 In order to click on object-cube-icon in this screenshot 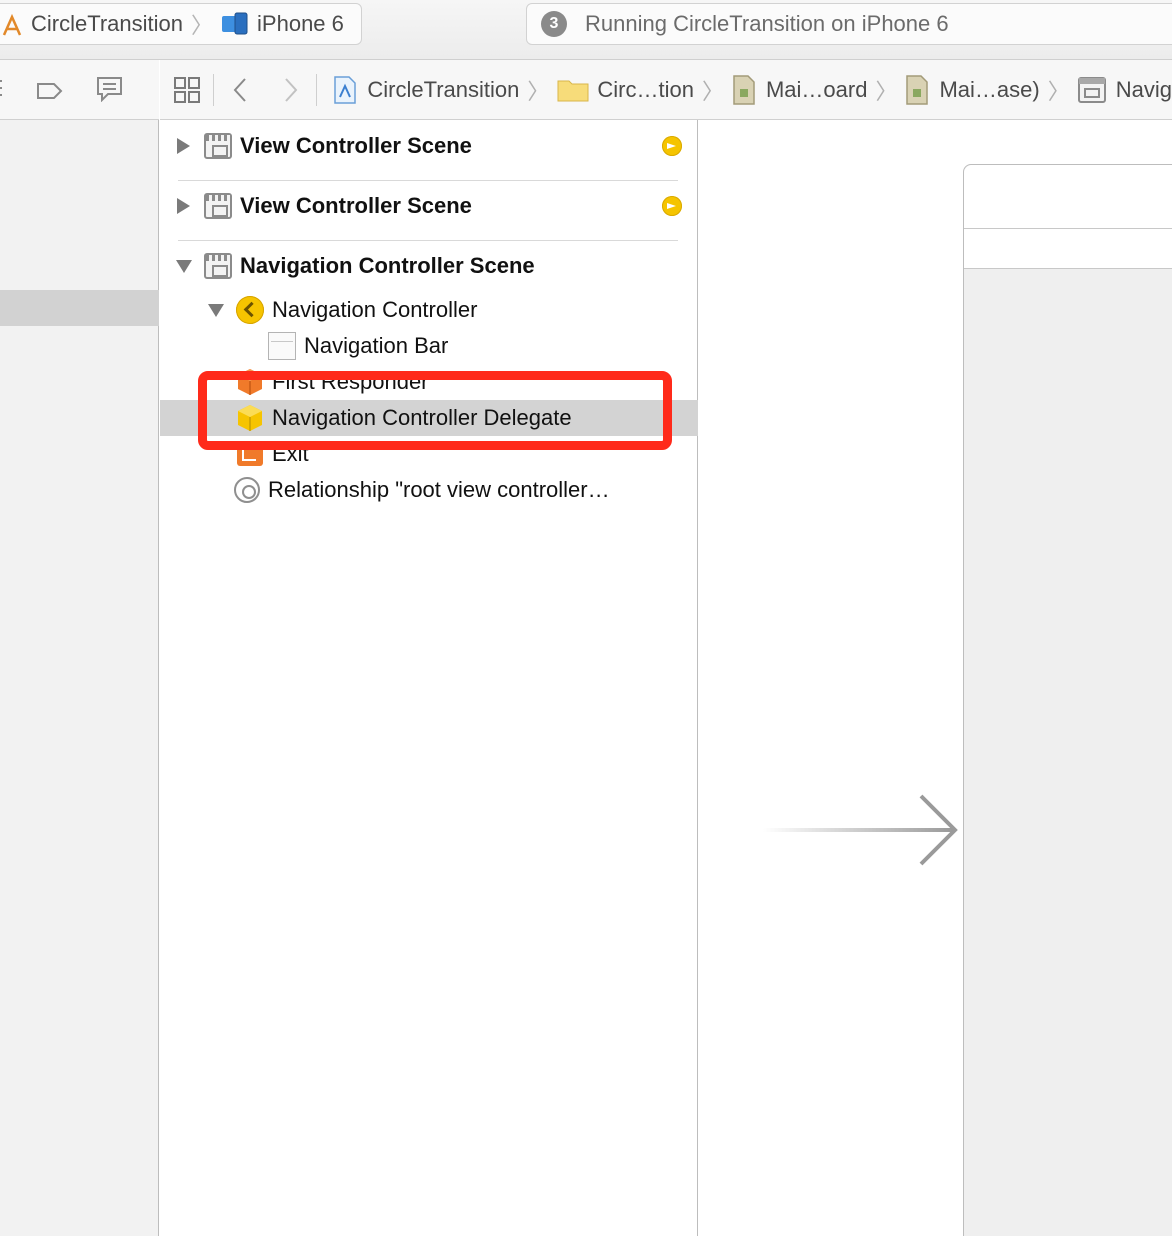, I will do `click(250, 418)`.